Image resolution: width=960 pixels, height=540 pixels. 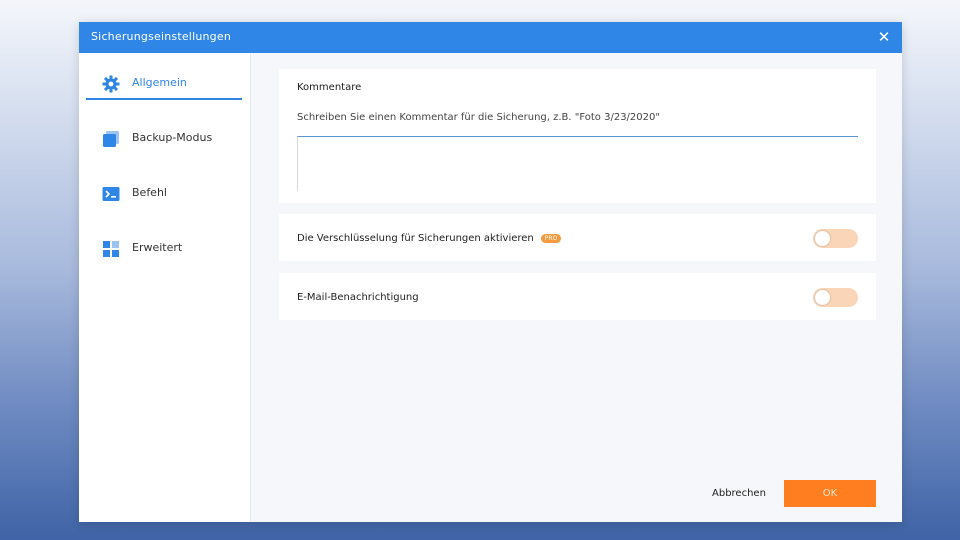 I want to click on grid-icon, so click(x=111, y=249).